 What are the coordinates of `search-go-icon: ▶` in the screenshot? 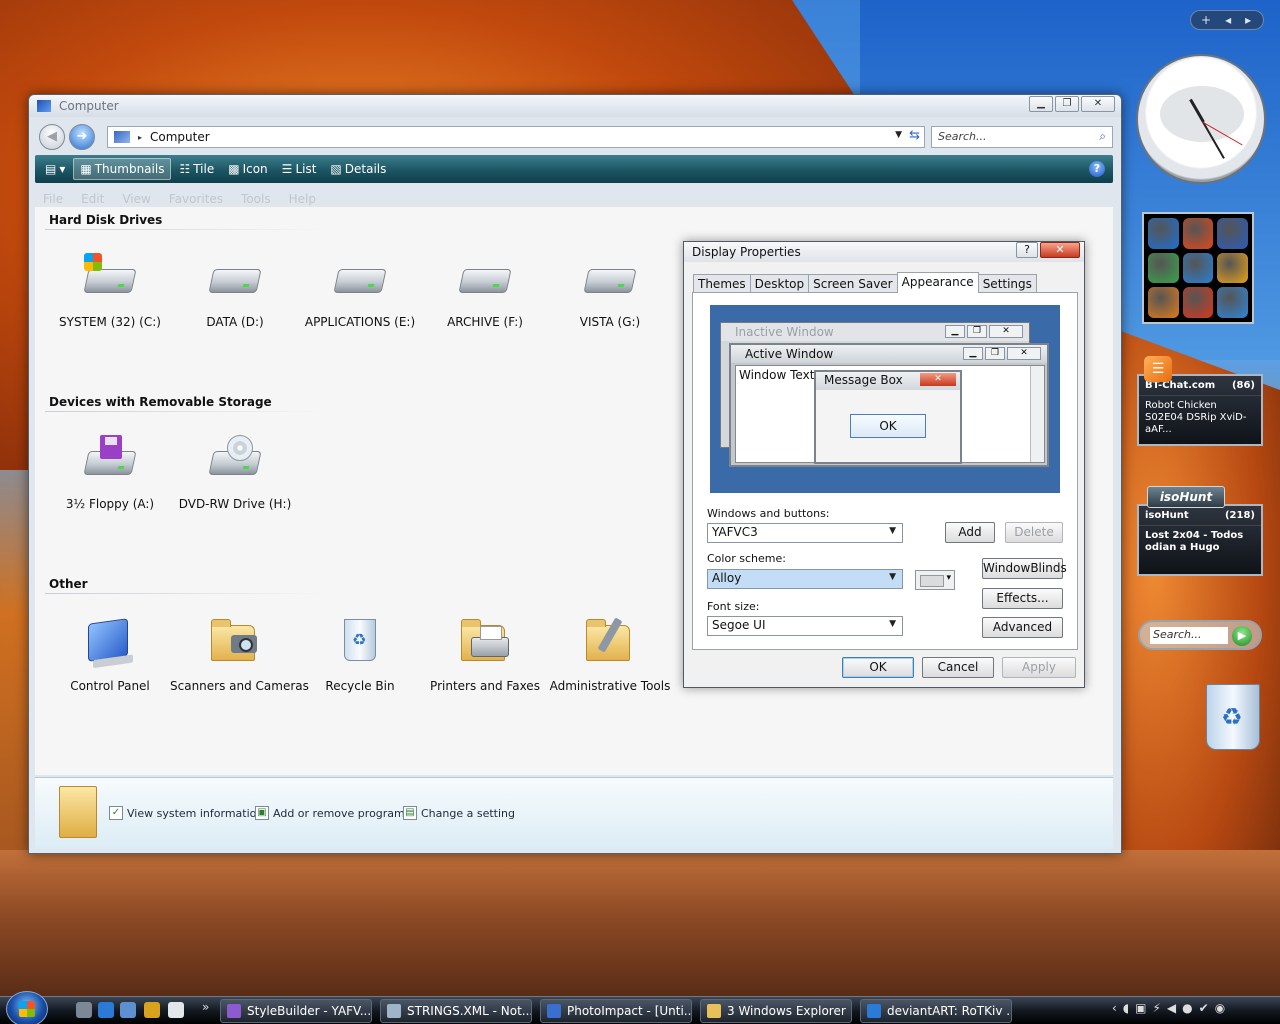 It's located at (1242, 636).